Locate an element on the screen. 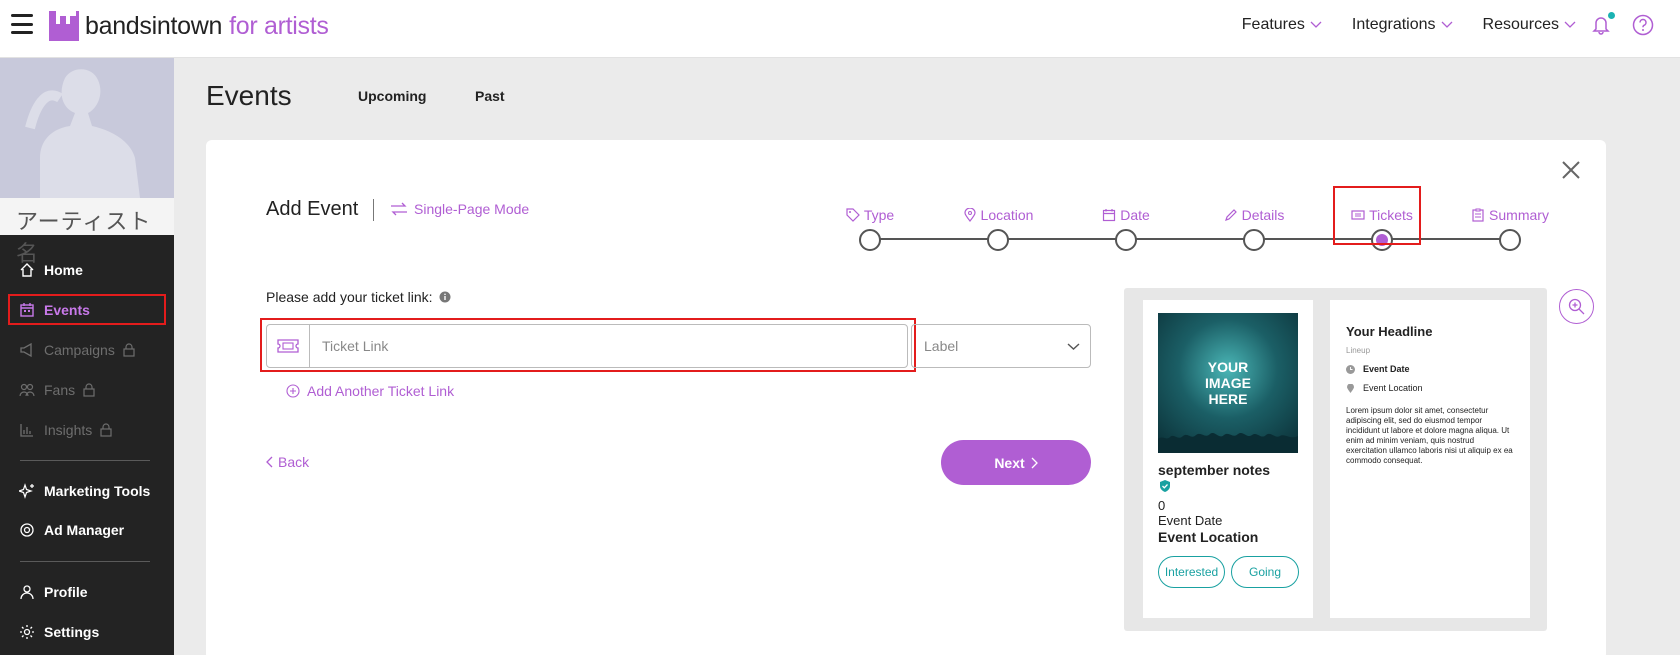 The image size is (1680, 655). chevron-right-icon is located at coordinates (1034, 462).